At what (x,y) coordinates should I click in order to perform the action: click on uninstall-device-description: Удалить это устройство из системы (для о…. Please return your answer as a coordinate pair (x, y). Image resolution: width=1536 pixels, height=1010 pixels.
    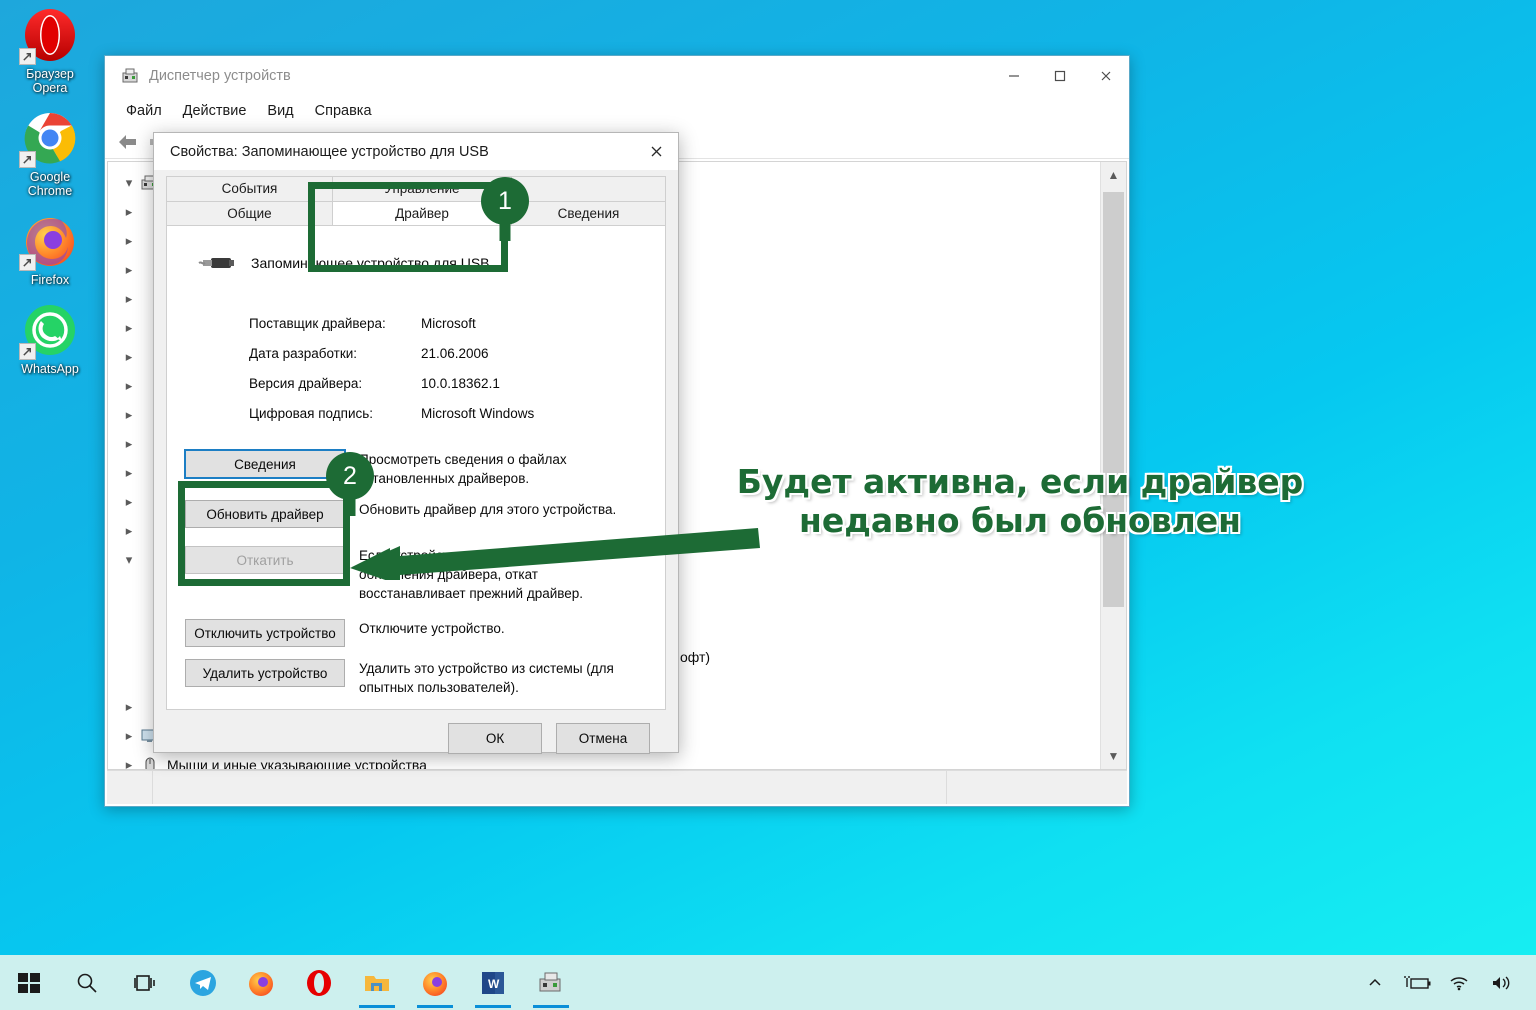
    Looking at the image, I should click on (486, 678).